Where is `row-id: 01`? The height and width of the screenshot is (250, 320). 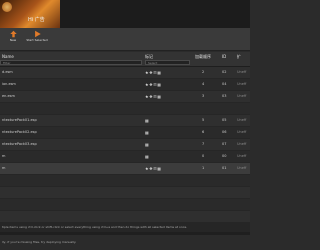
row-id: 01 is located at coordinates (224, 168).